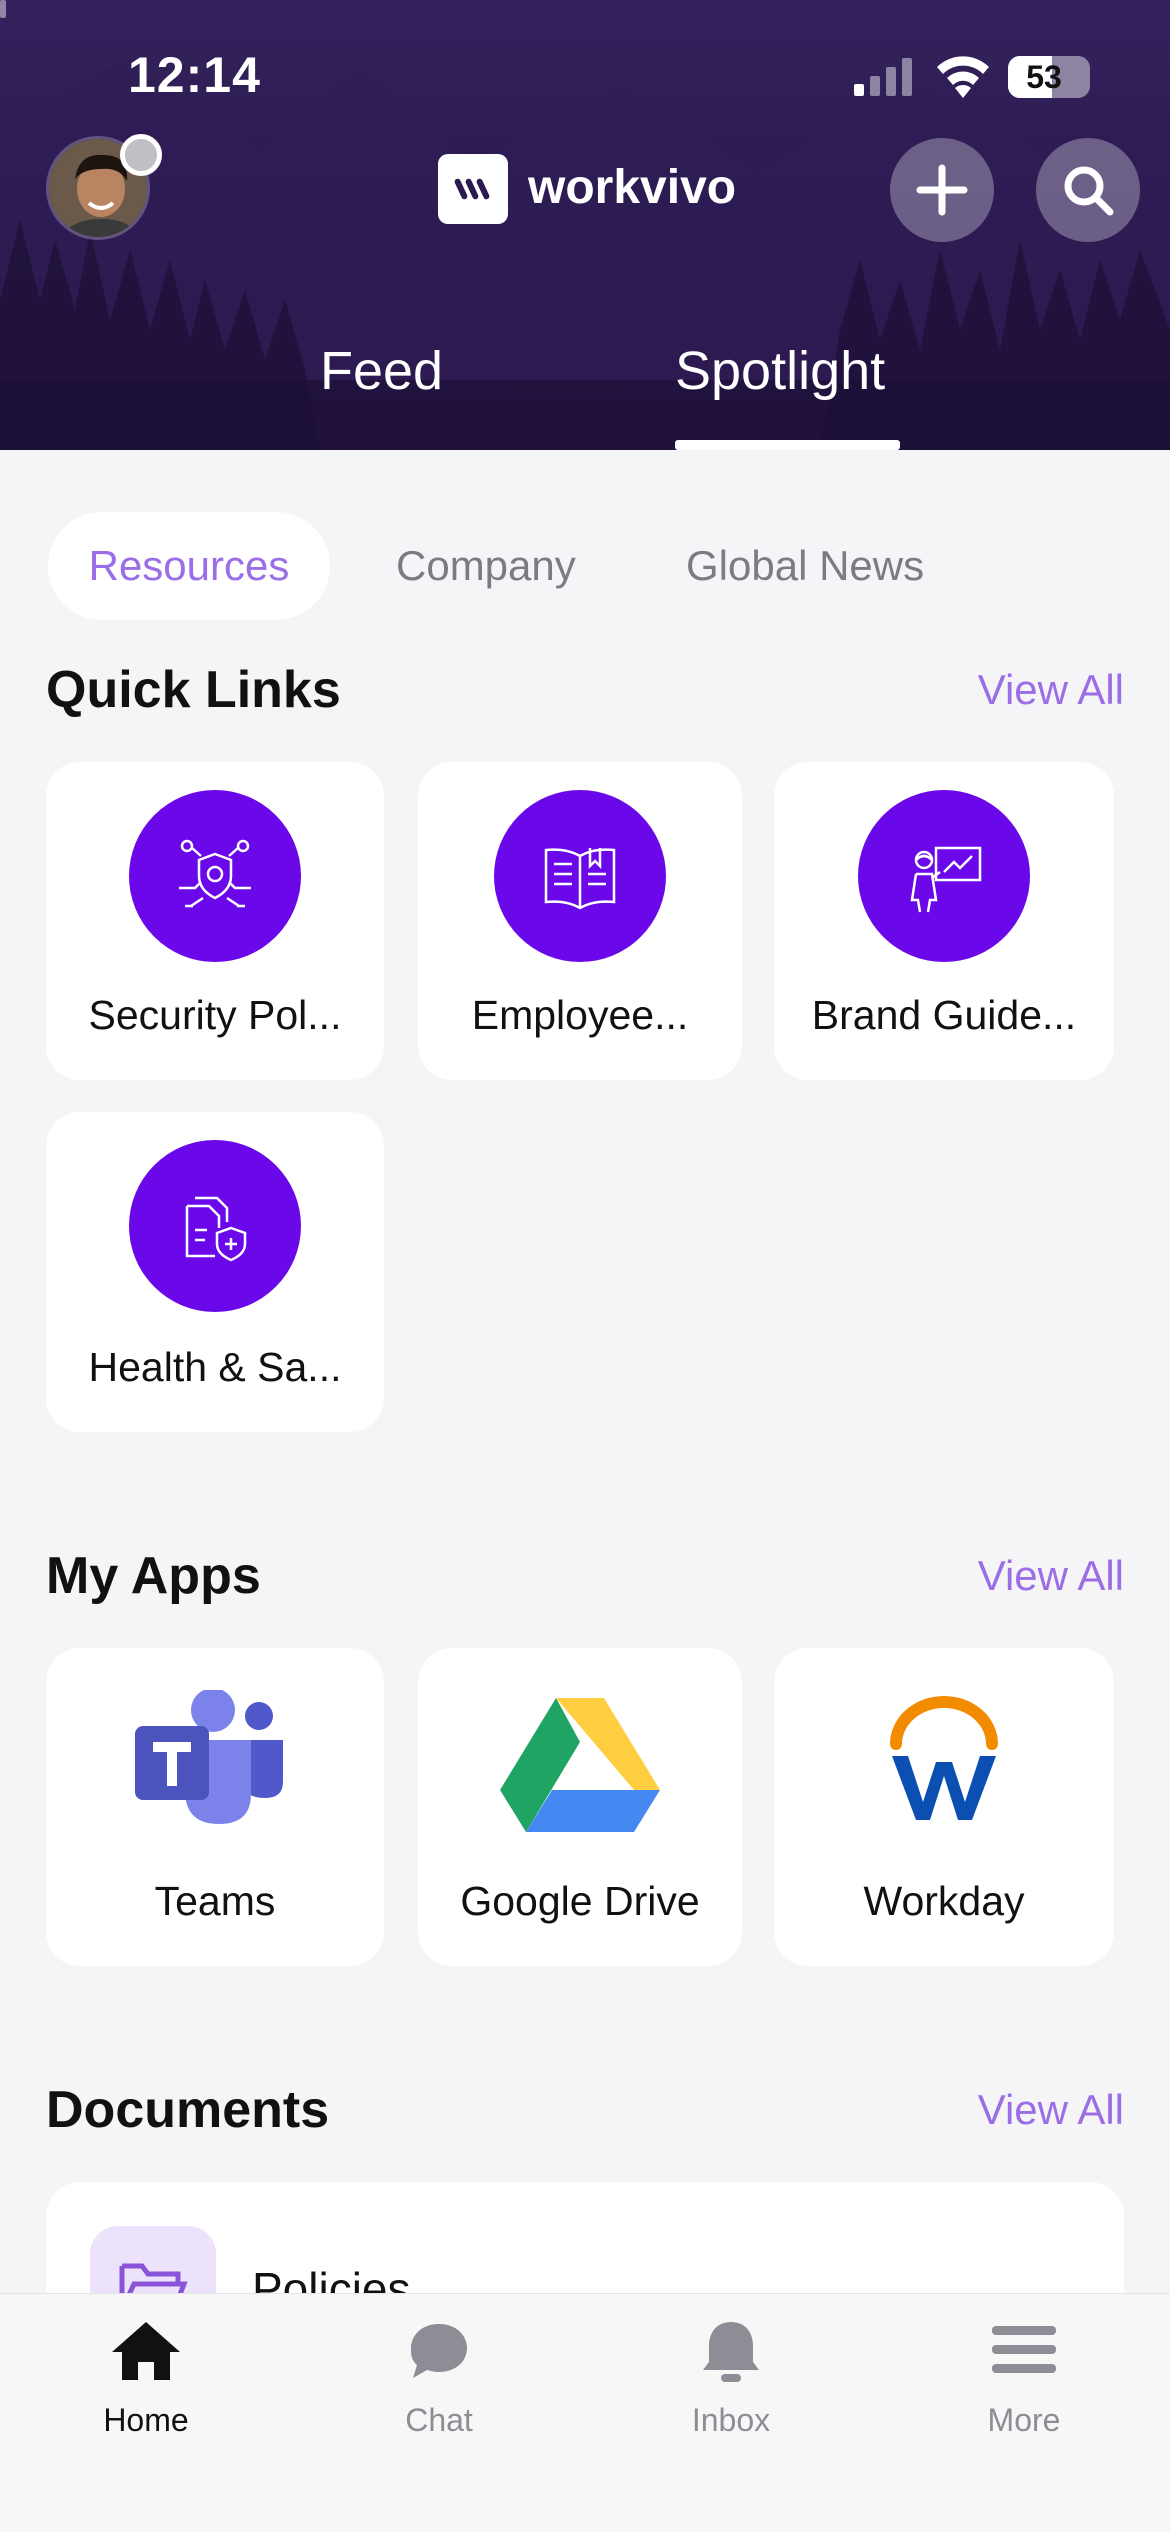  I want to click on security-policy-icon, so click(215, 876).